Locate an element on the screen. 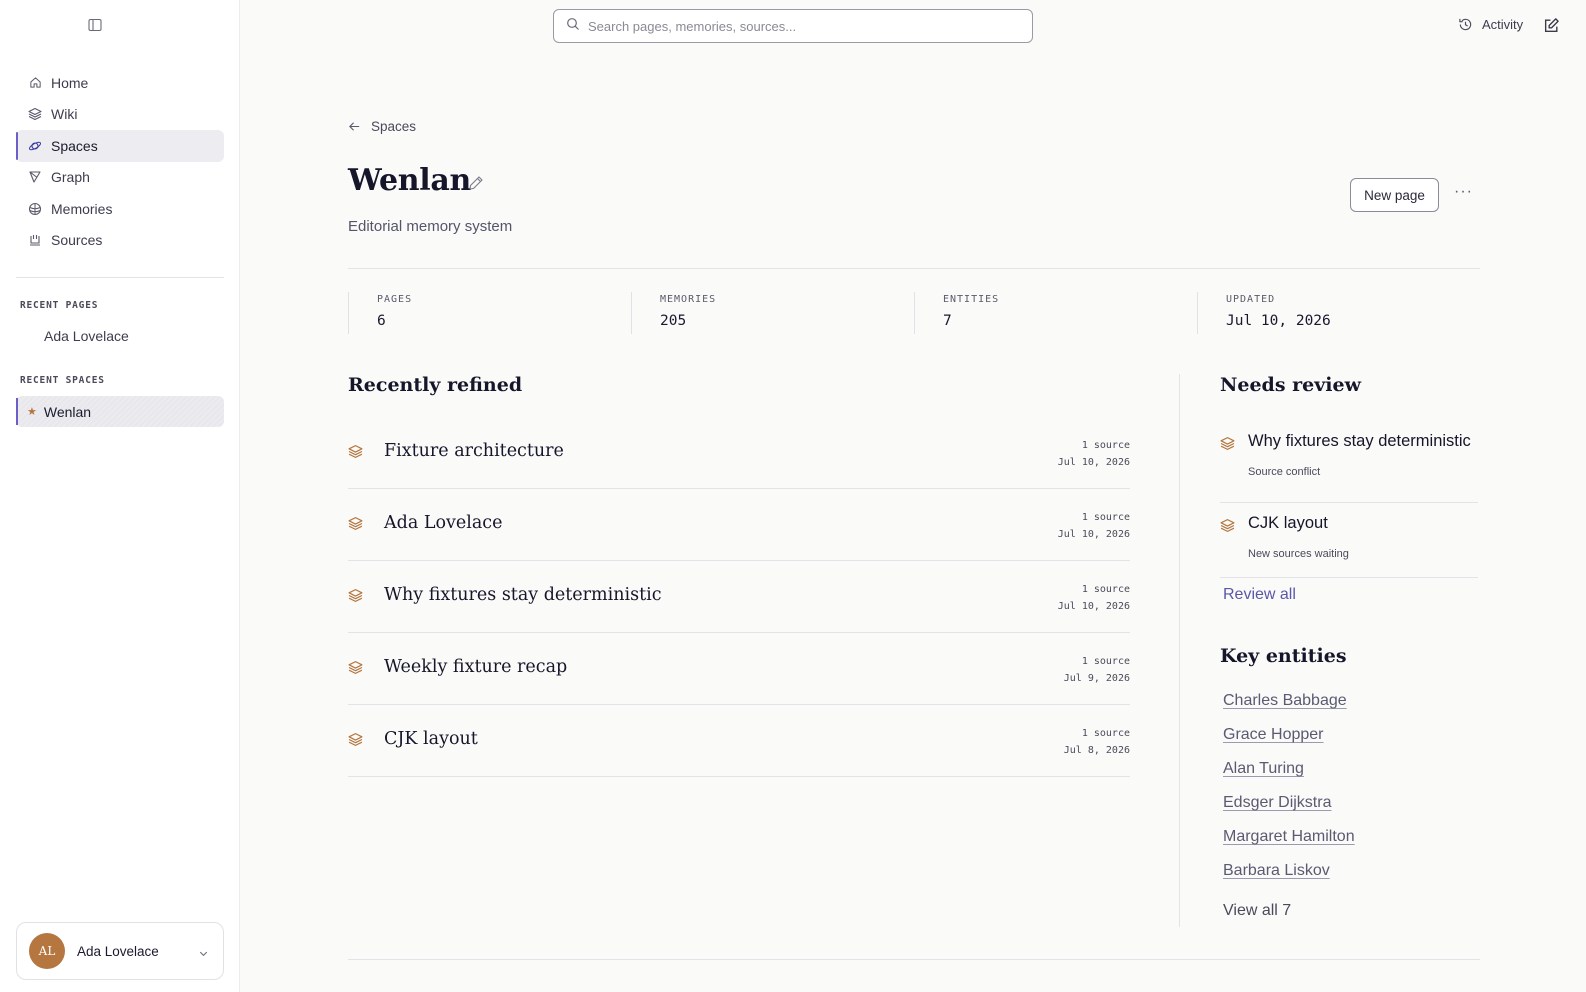 The width and height of the screenshot is (1586, 992). sidebar-item-label: Memories is located at coordinates (82, 208).